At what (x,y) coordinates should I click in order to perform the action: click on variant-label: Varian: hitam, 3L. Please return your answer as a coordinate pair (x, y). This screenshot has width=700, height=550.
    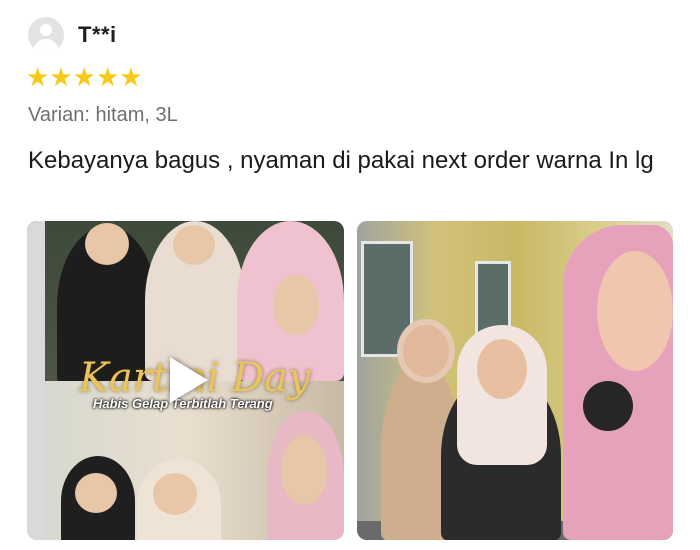
    Looking at the image, I should click on (103, 115).